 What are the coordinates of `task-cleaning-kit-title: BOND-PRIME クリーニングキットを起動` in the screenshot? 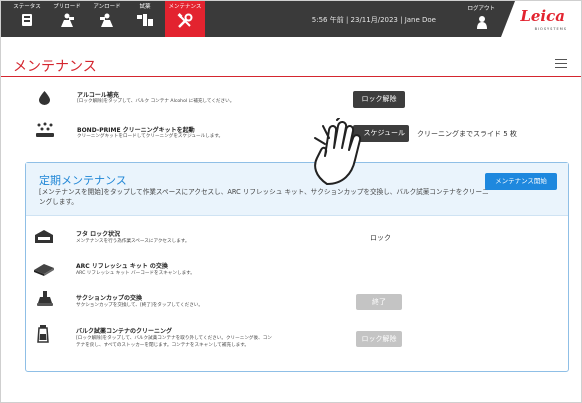 It's located at (136, 130).